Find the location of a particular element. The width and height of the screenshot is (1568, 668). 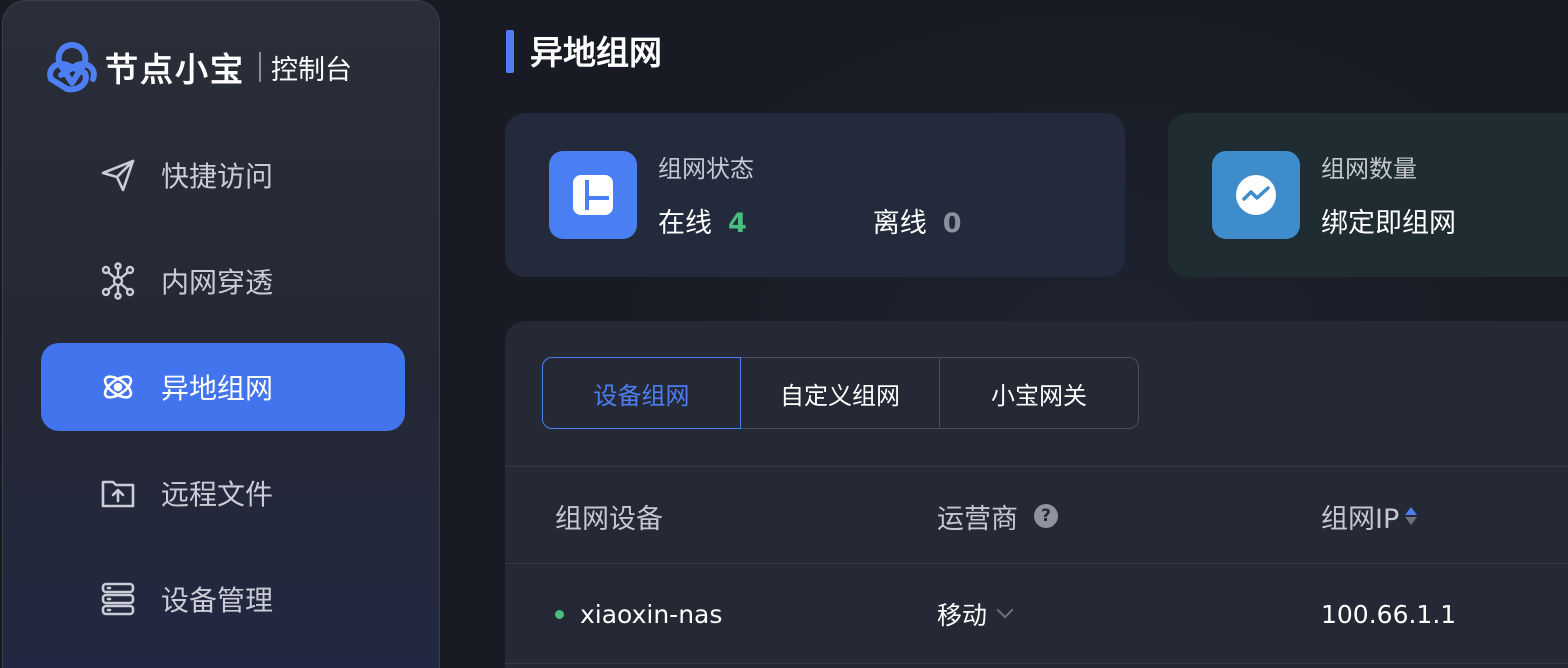

sidebar-item-device-management: 设备管理 is located at coordinates (223, 599).